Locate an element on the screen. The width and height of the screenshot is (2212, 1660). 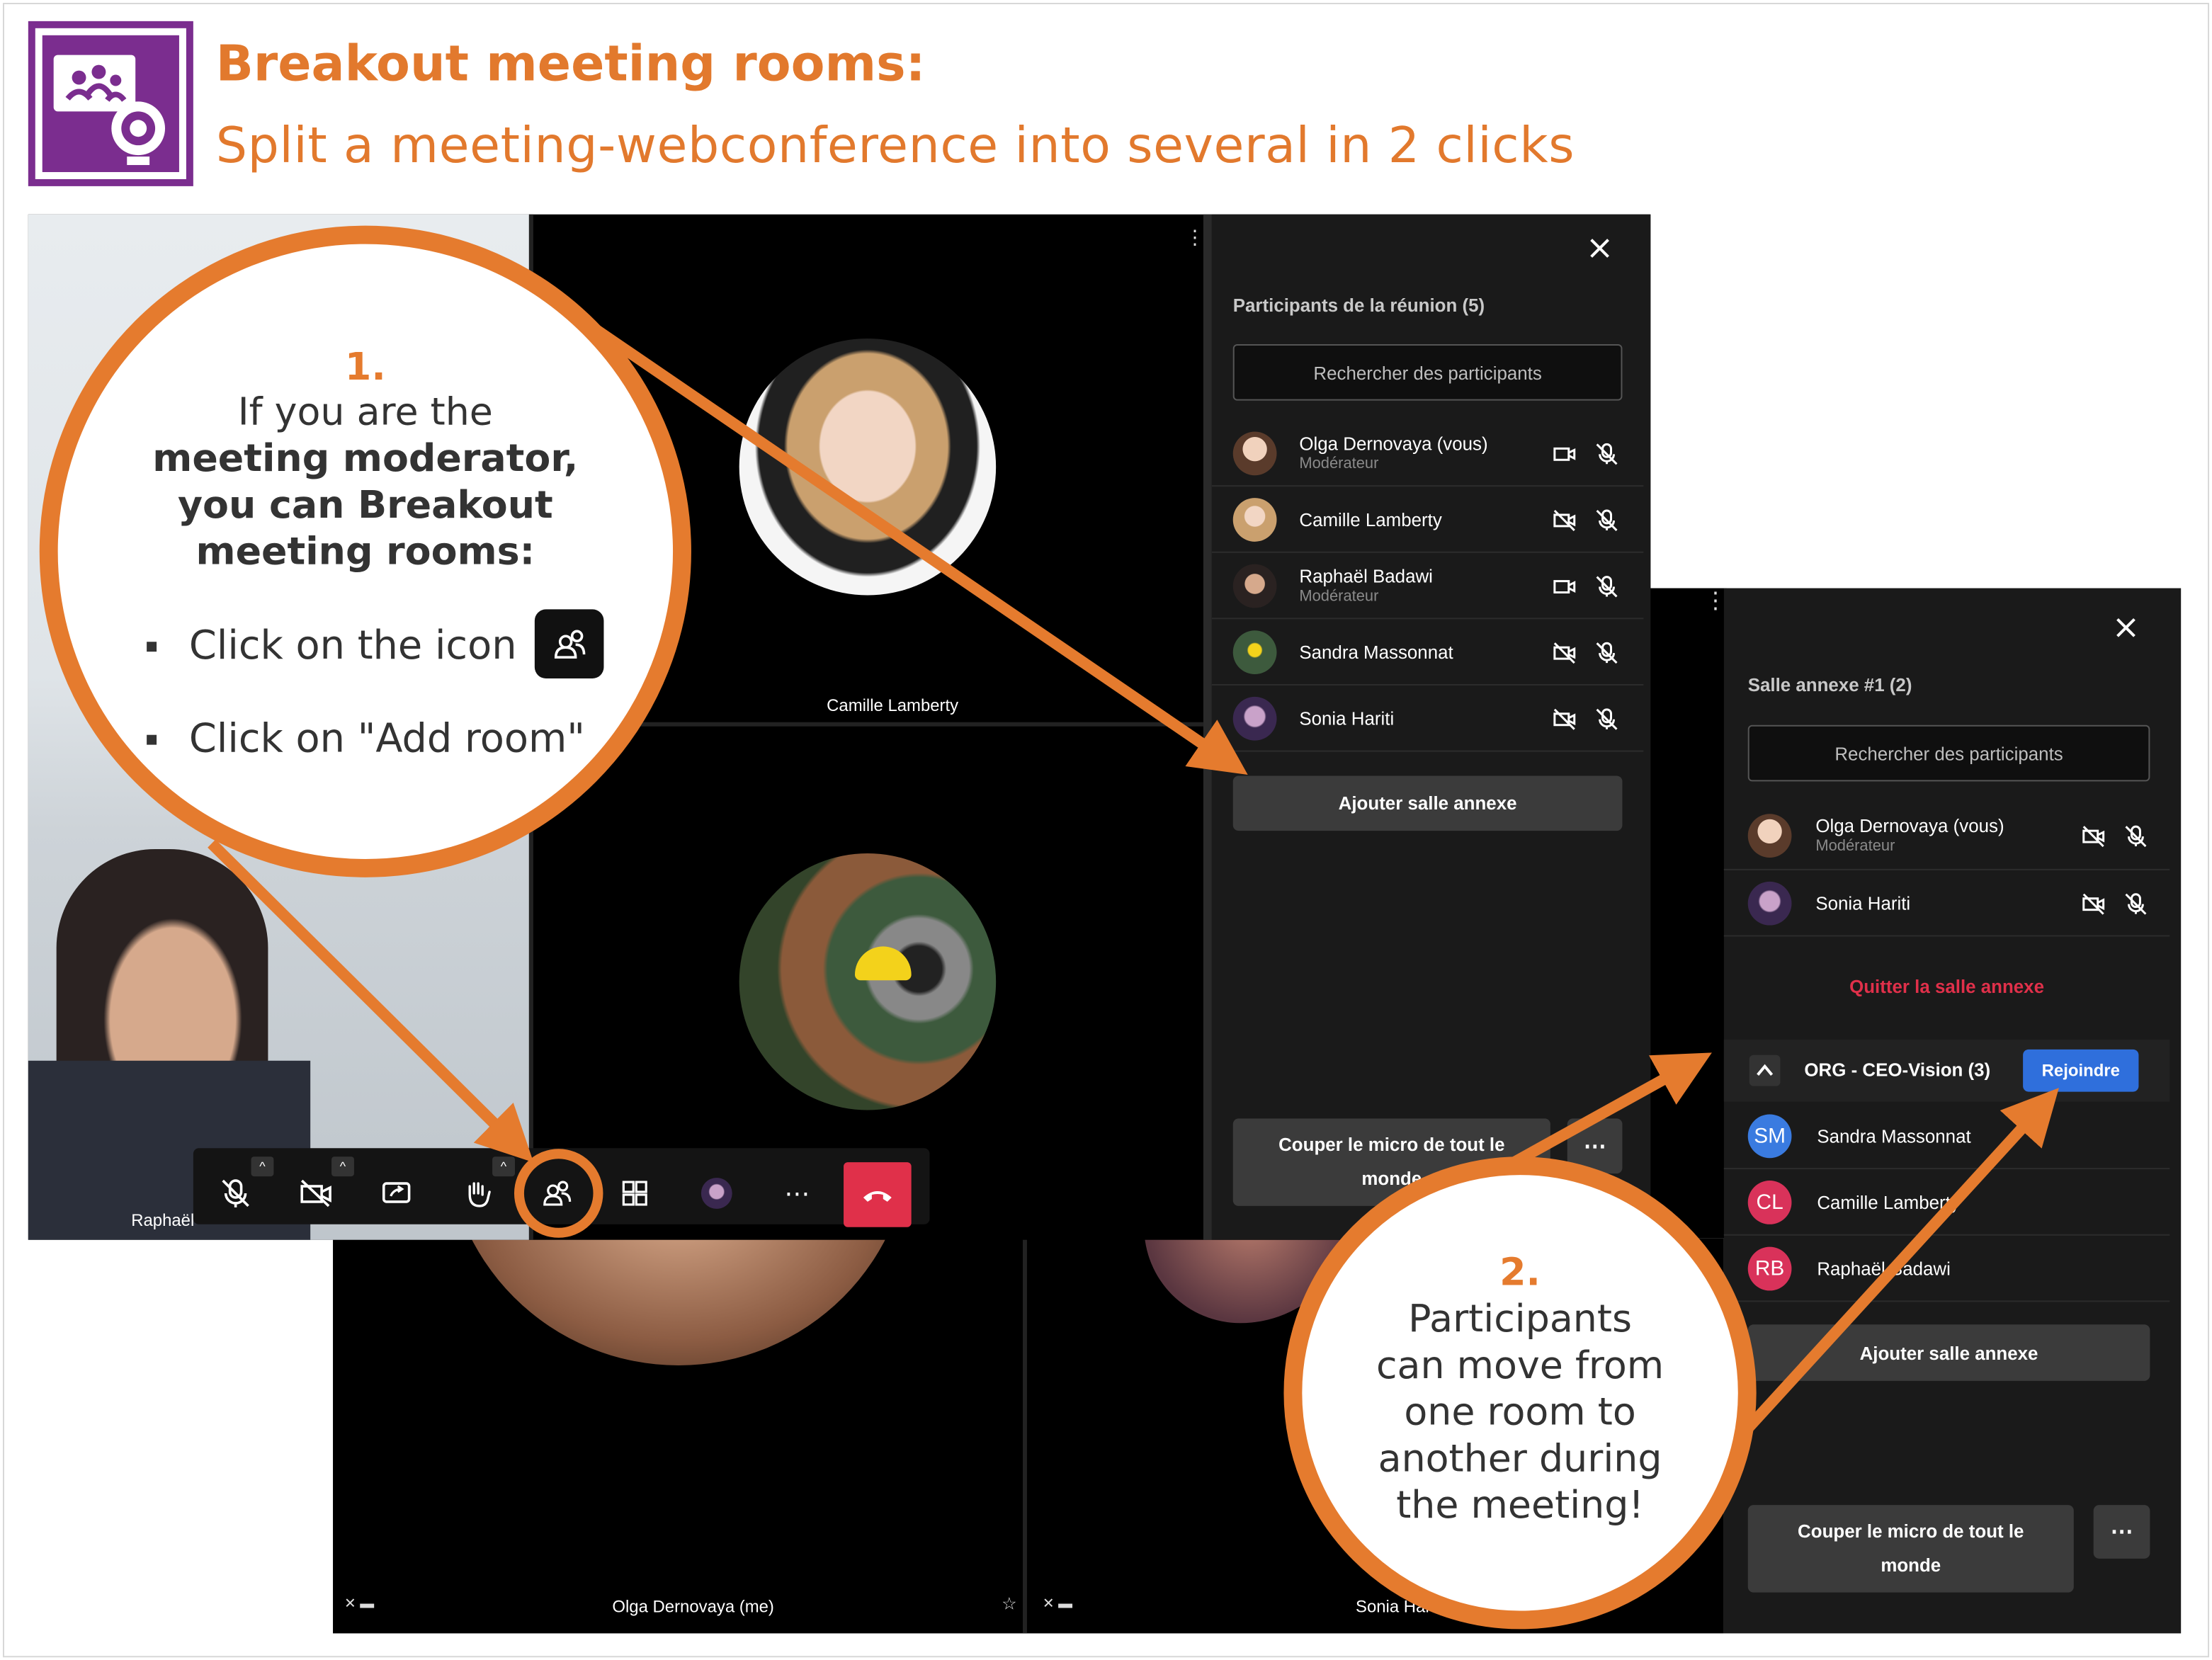
arrow-to-breakout-icon is located at coordinates (371, 1001).